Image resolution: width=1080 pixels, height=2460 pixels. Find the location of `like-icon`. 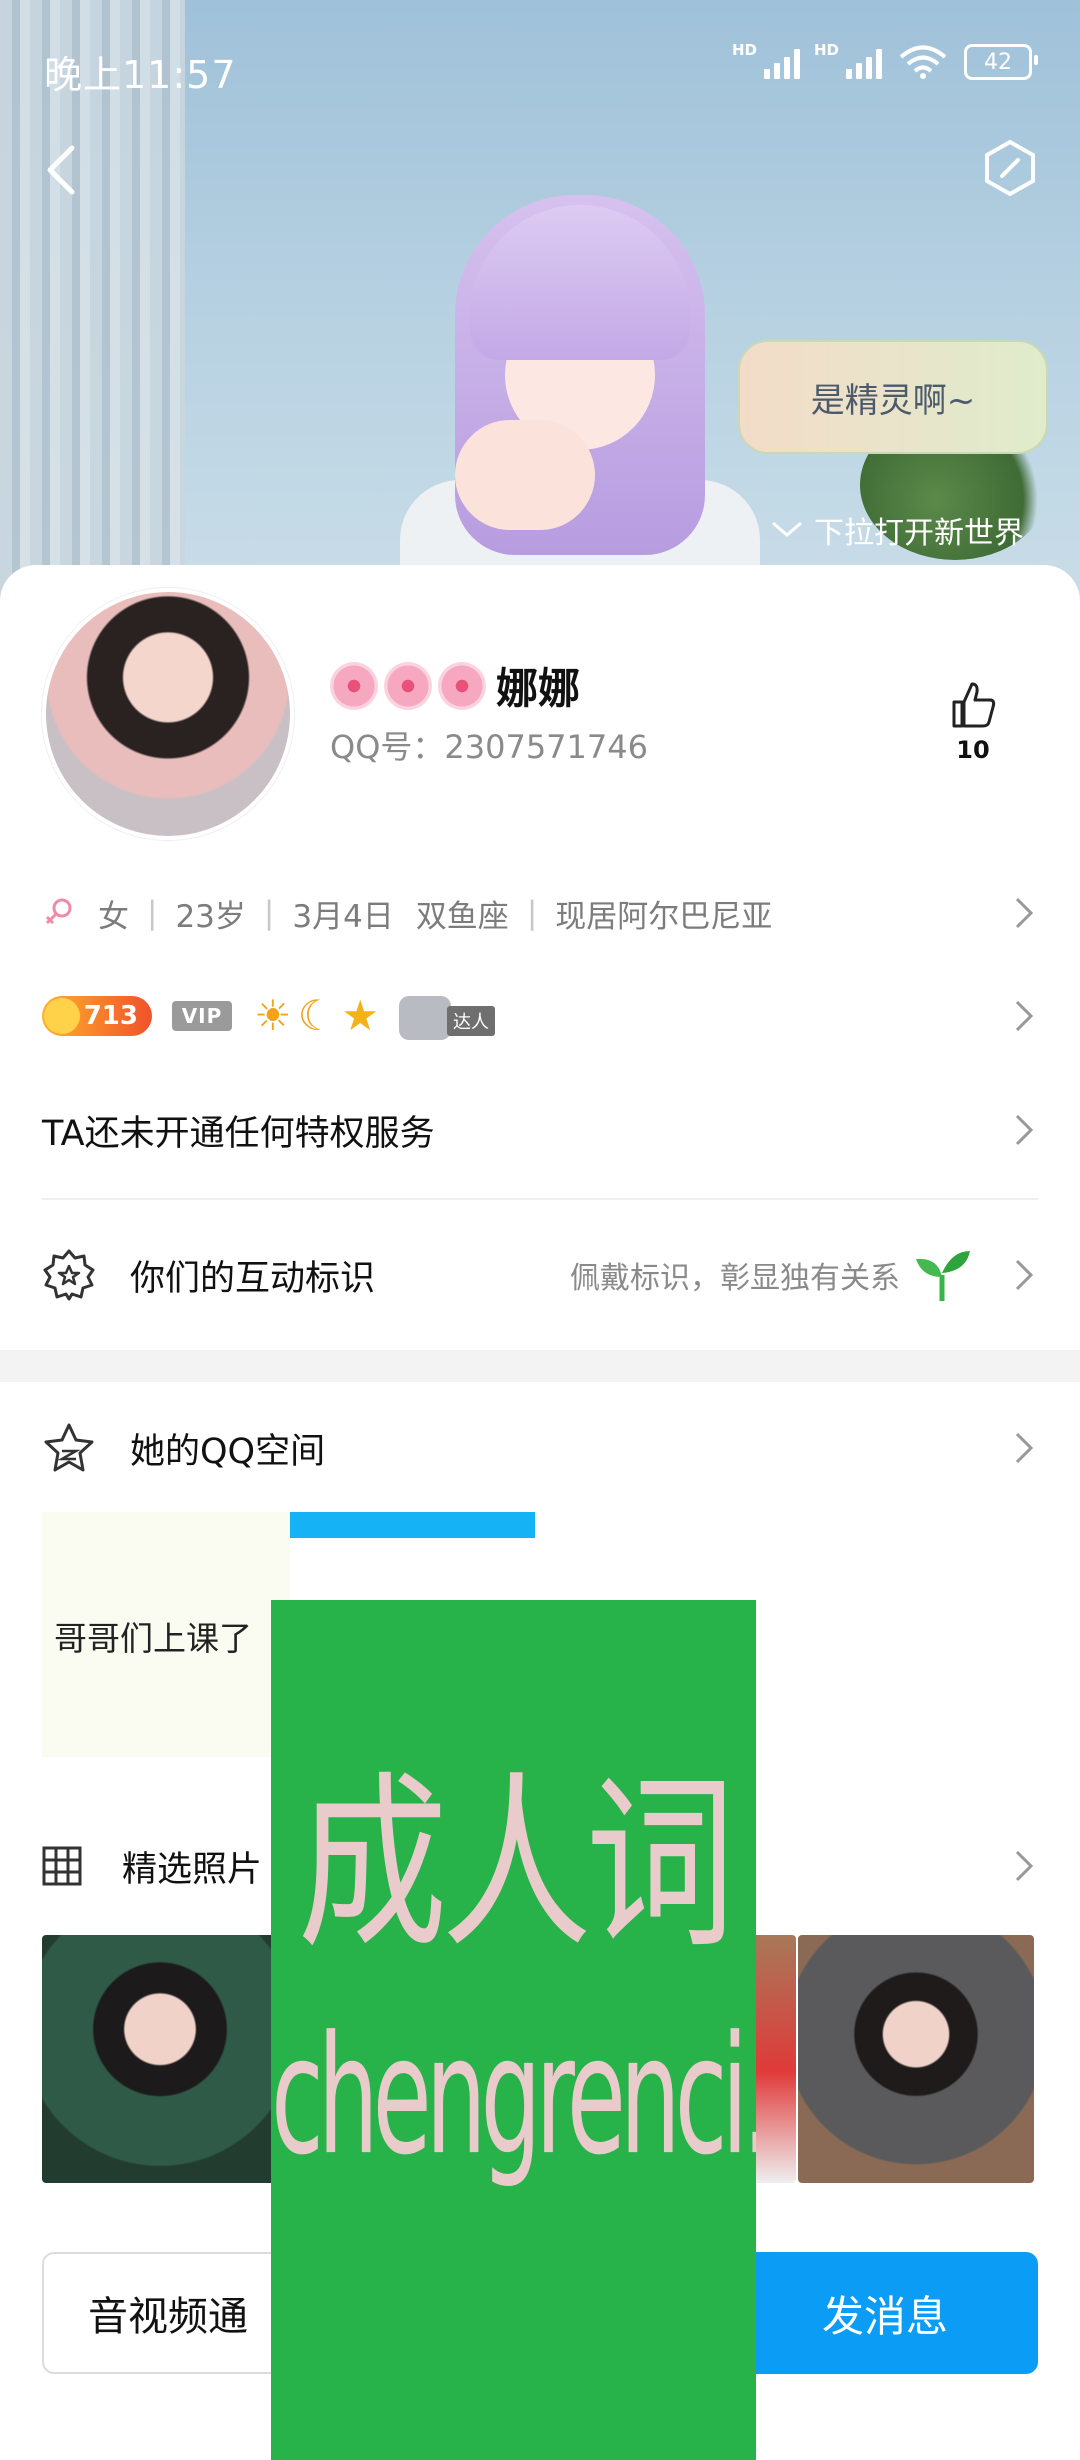

like-icon is located at coordinates (973, 705).